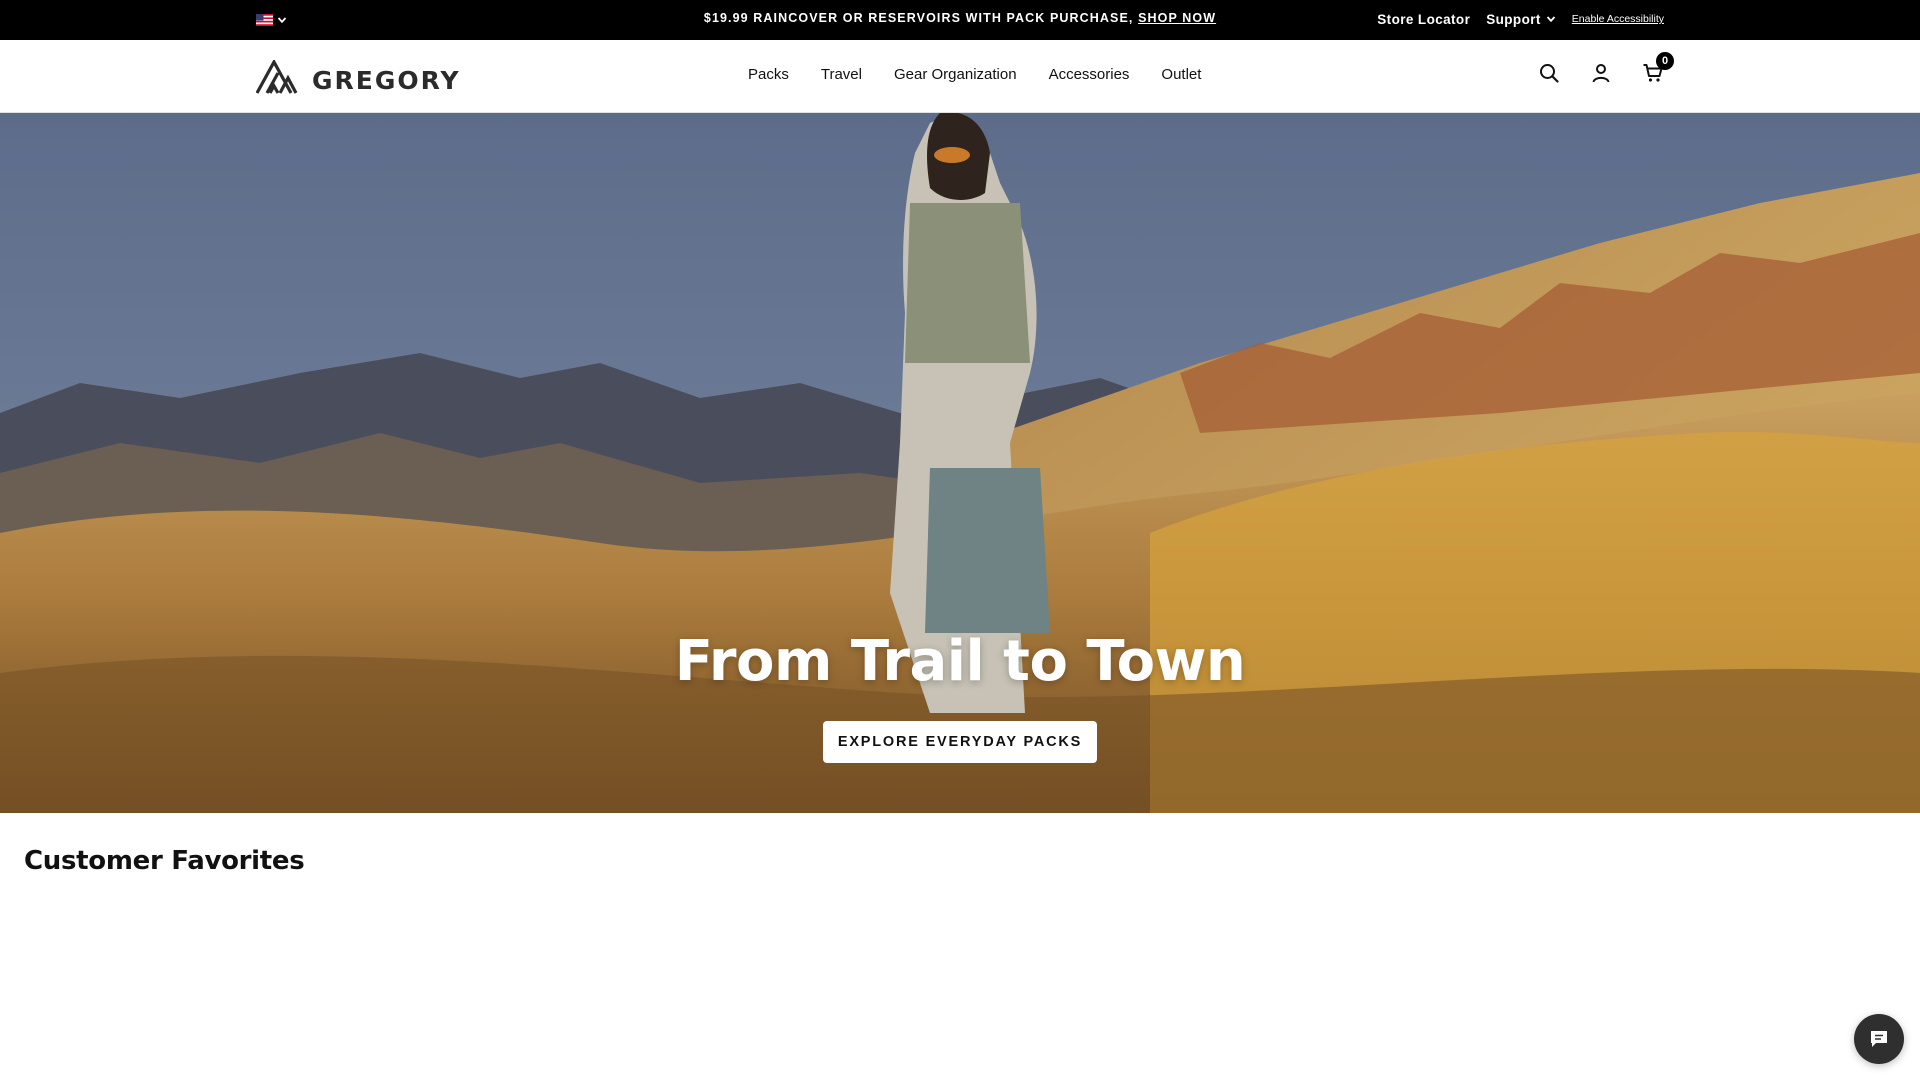 This screenshot has height=1080, width=1920. I want to click on chat-icon, so click(1879, 1039).